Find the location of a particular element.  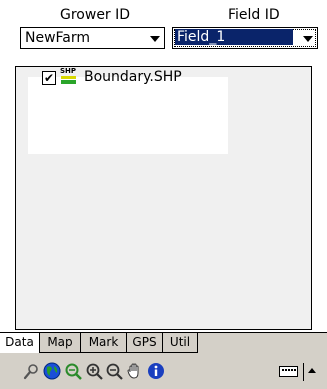

tab-map: Map is located at coordinates (60, 343).